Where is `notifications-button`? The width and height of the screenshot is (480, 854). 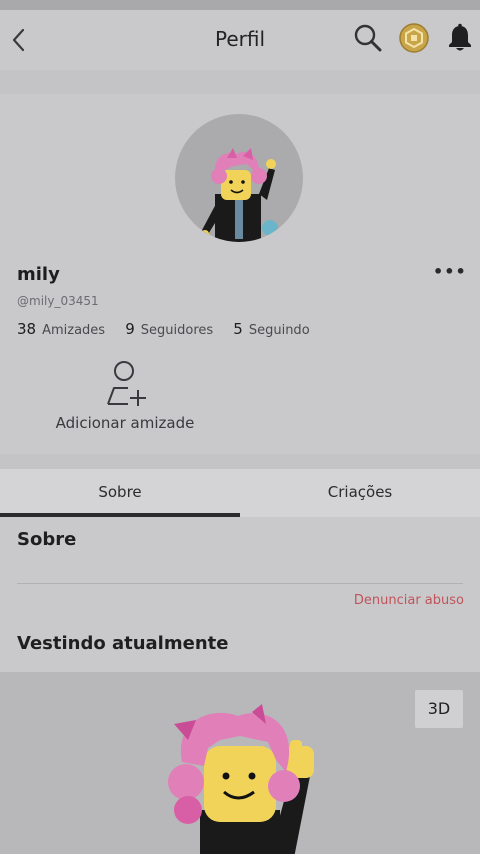
notifications-button is located at coordinates (460, 38).